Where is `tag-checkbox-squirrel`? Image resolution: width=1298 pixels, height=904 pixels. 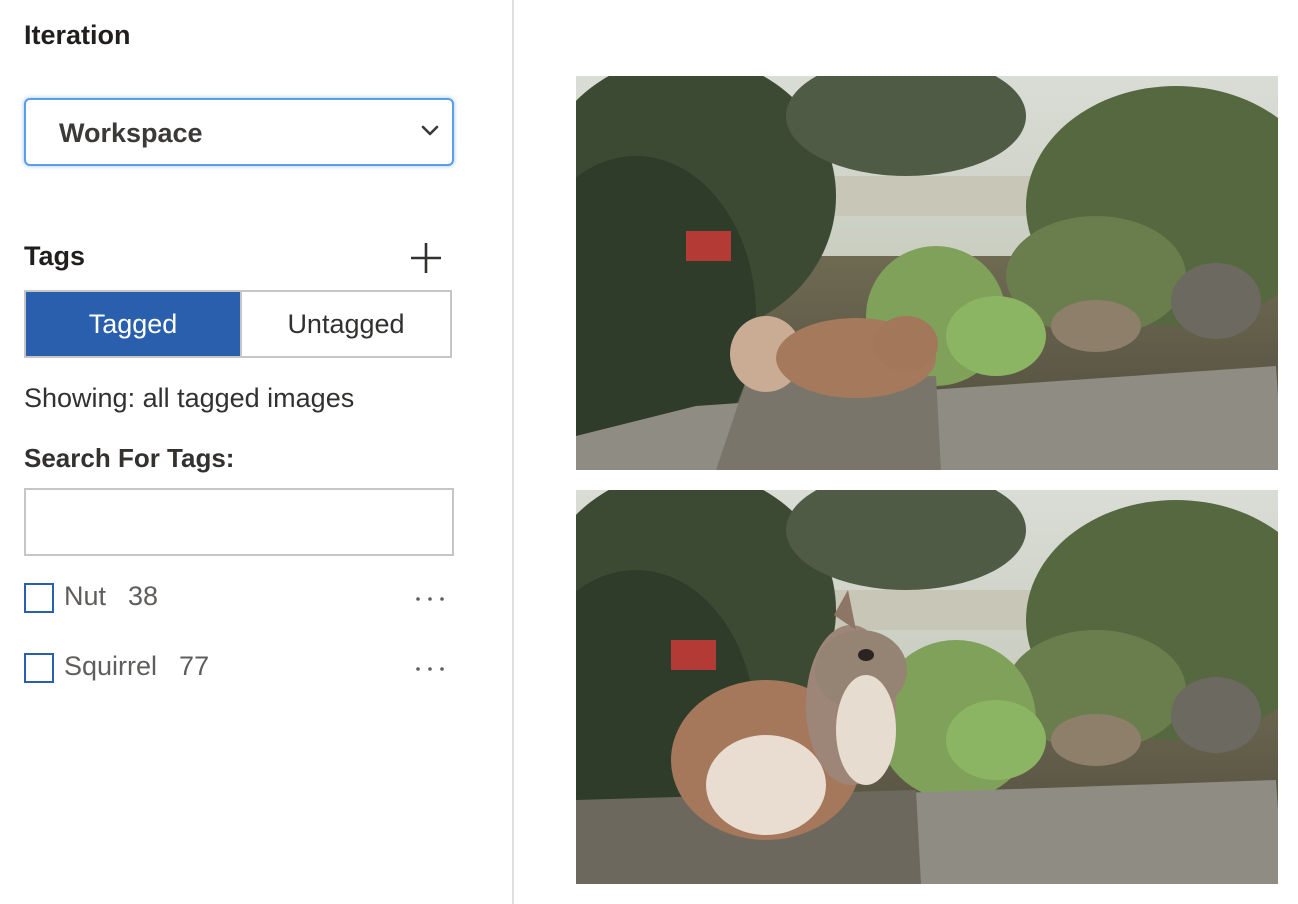 tag-checkbox-squirrel is located at coordinates (39, 668).